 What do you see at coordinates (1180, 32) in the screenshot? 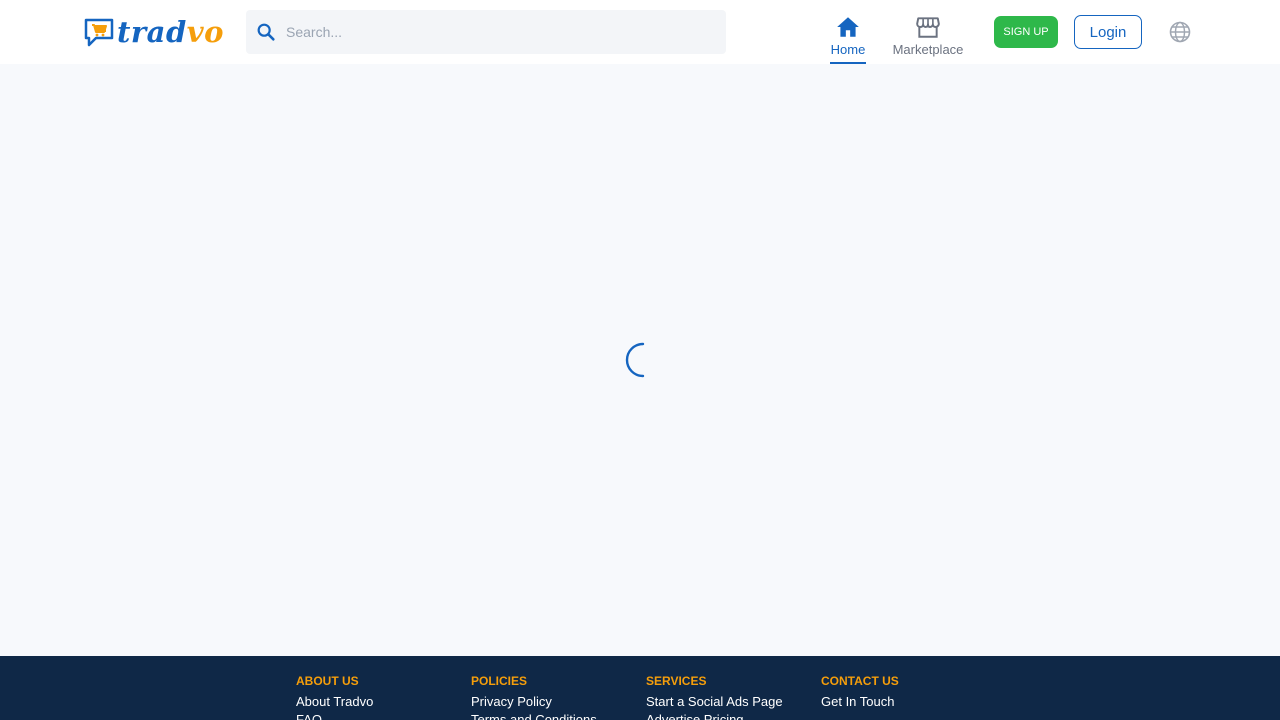
I see `globe-icon` at bounding box center [1180, 32].